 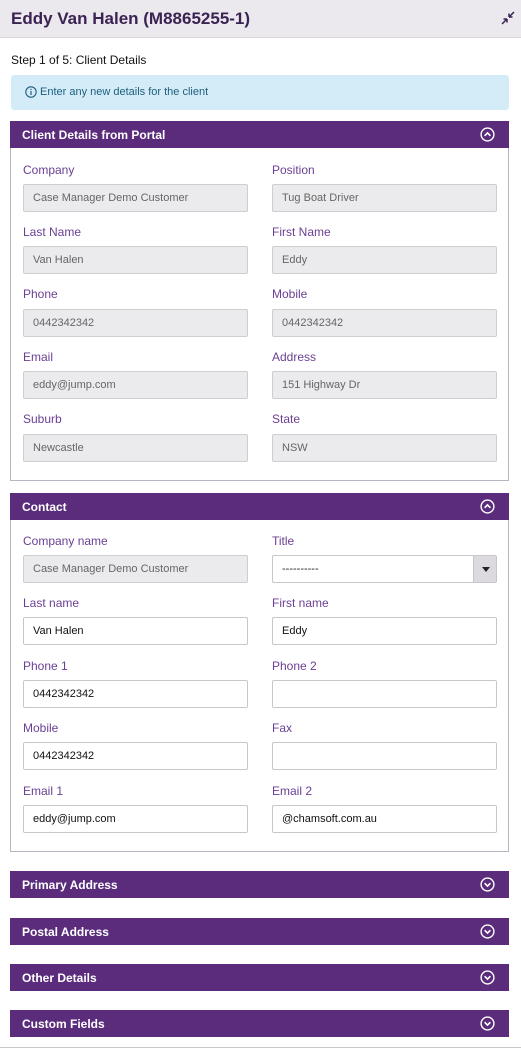 What do you see at coordinates (43, 791) in the screenshot?
I see `email1-label: Email 1` at bounding box center [43, 791].